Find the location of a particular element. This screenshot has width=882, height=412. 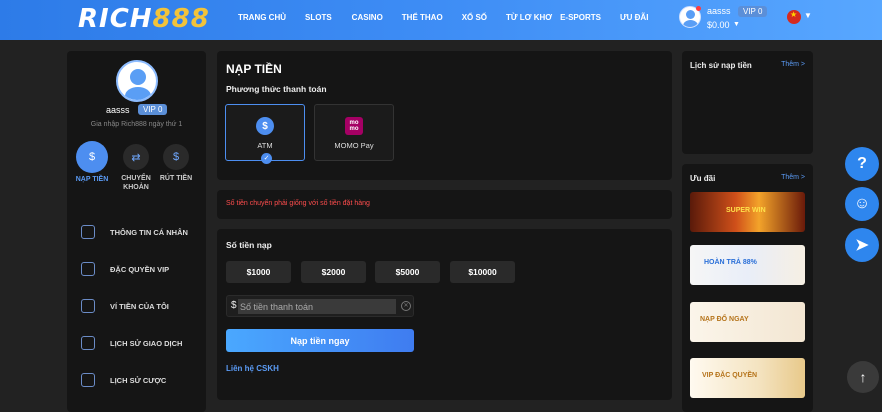

sidebar-item-bet-history: LỊCH SỬ CƯỢC is located at coordinates (141, 380).